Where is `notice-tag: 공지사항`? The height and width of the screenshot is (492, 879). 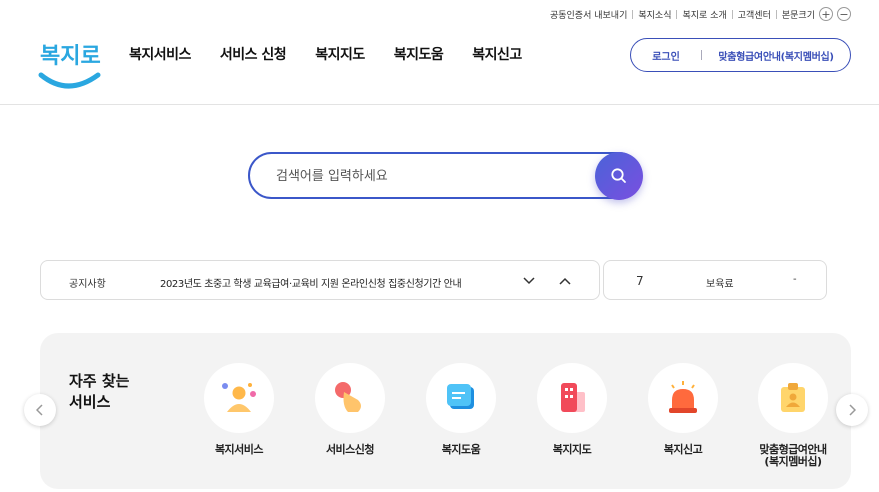
notice-tag: 공지사항 is located at coordinates (87, 284).